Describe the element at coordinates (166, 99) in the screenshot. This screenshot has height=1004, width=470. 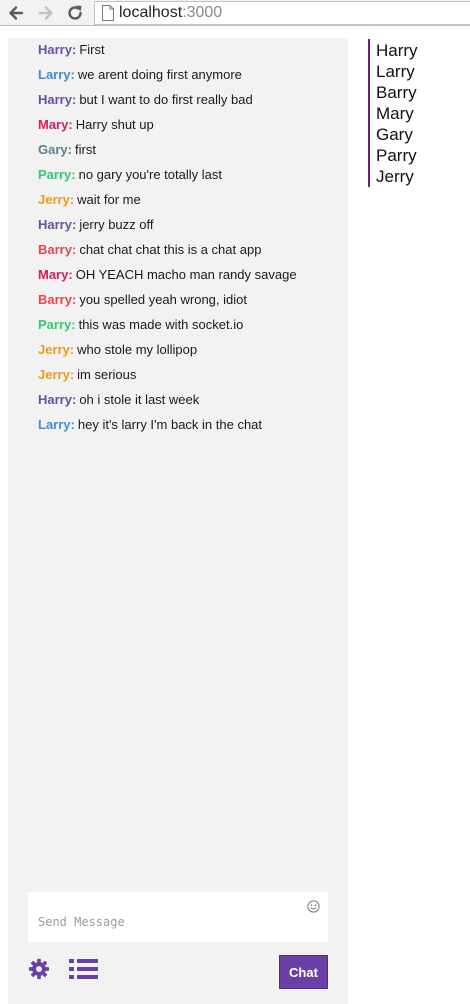
I see `message-text: but I want to do first really bad` at that location.